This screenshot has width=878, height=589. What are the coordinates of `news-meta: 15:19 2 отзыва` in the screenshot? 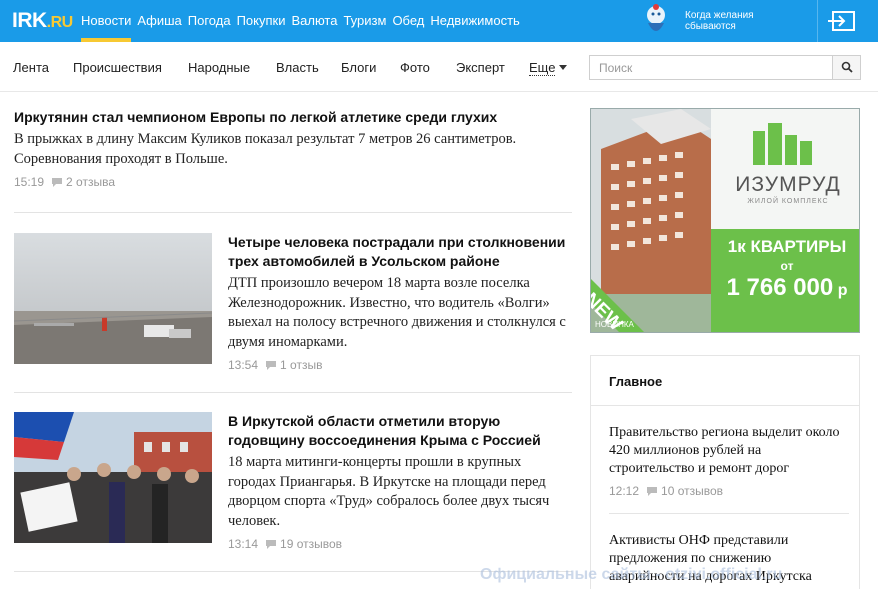 It's located at (293, 182).